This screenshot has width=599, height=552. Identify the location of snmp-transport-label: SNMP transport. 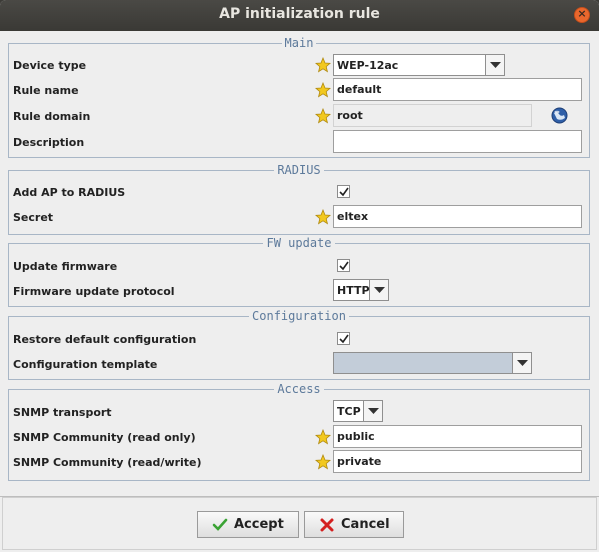
(62, 412).